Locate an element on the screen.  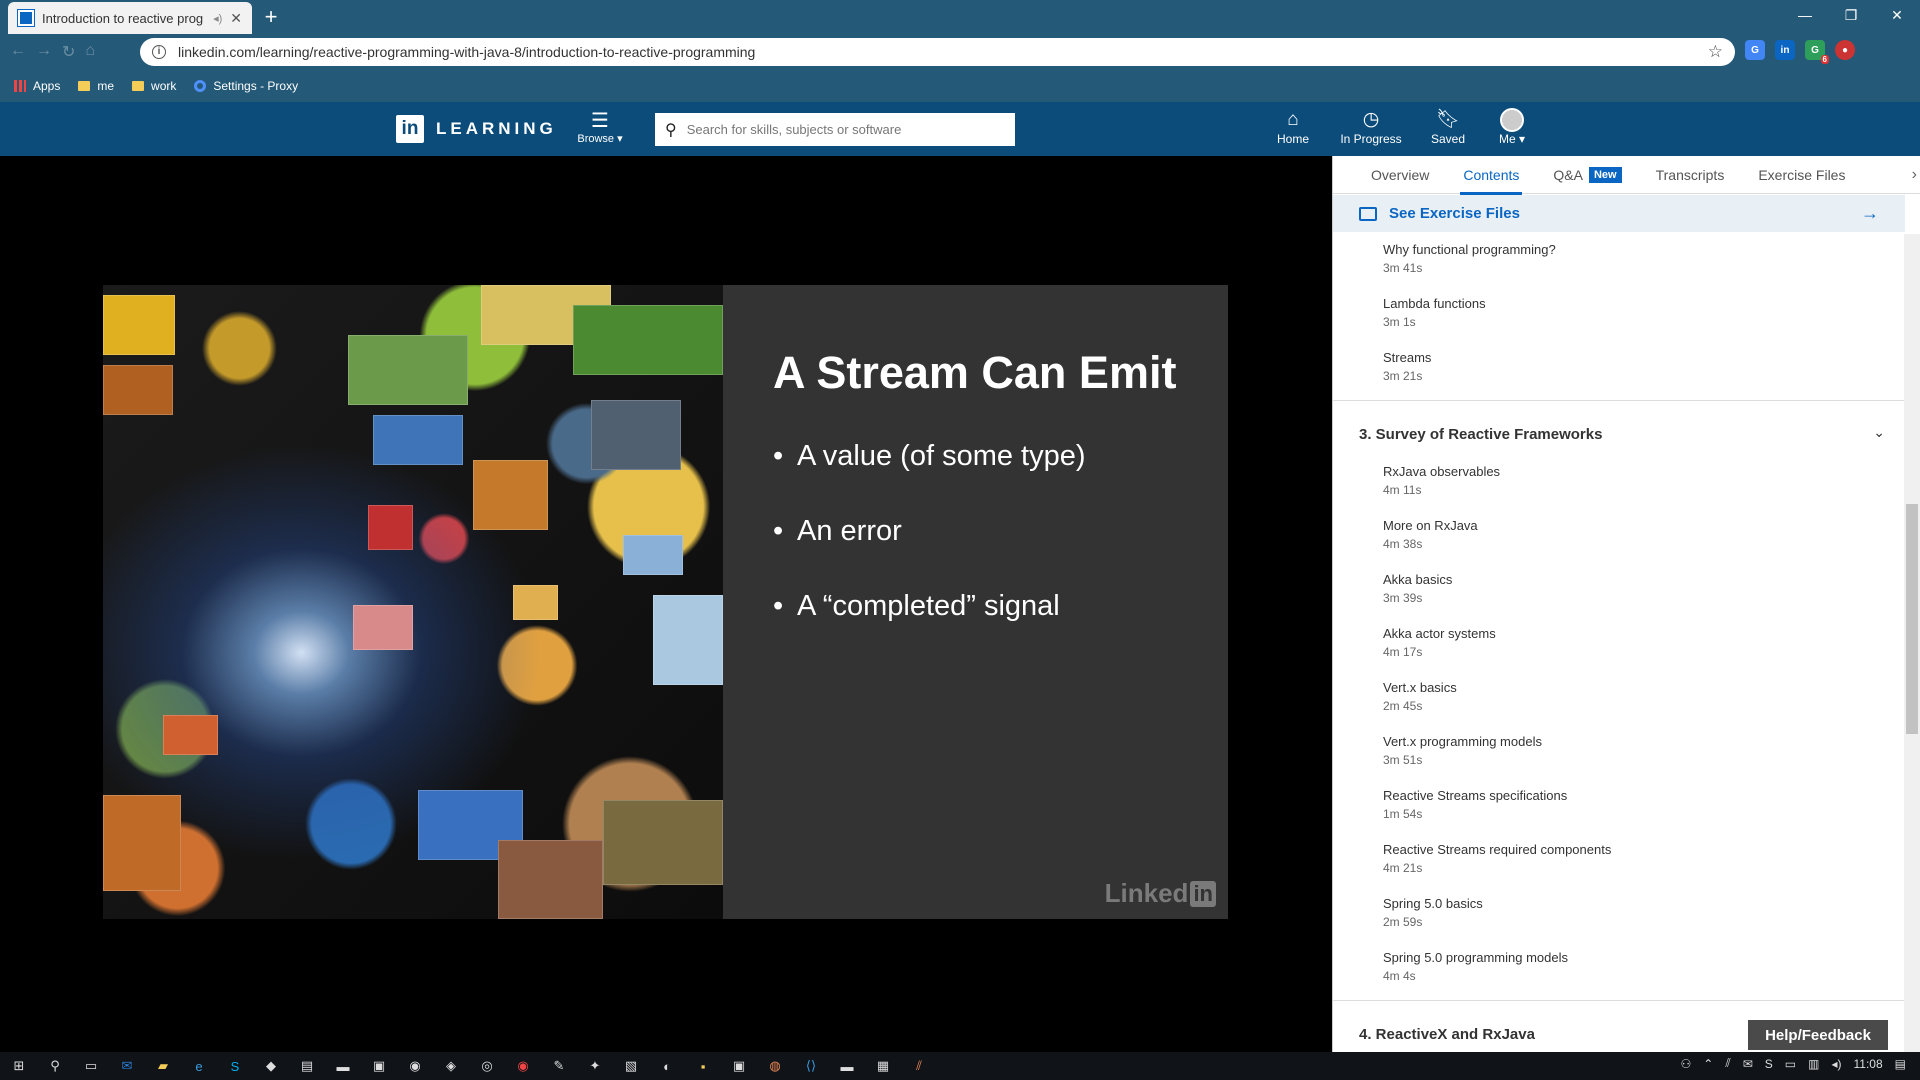
bookmark-settings-proxy: Settings - Proxy is located at coordinates (246, 86).